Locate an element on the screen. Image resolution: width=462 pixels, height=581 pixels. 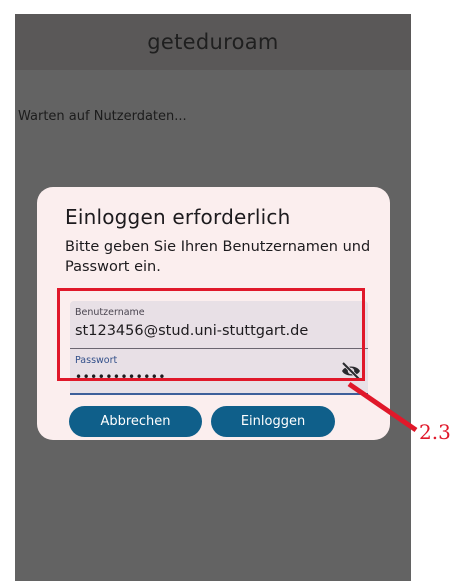
annotation-label: 2.3 is located at coordinates (435, 432).